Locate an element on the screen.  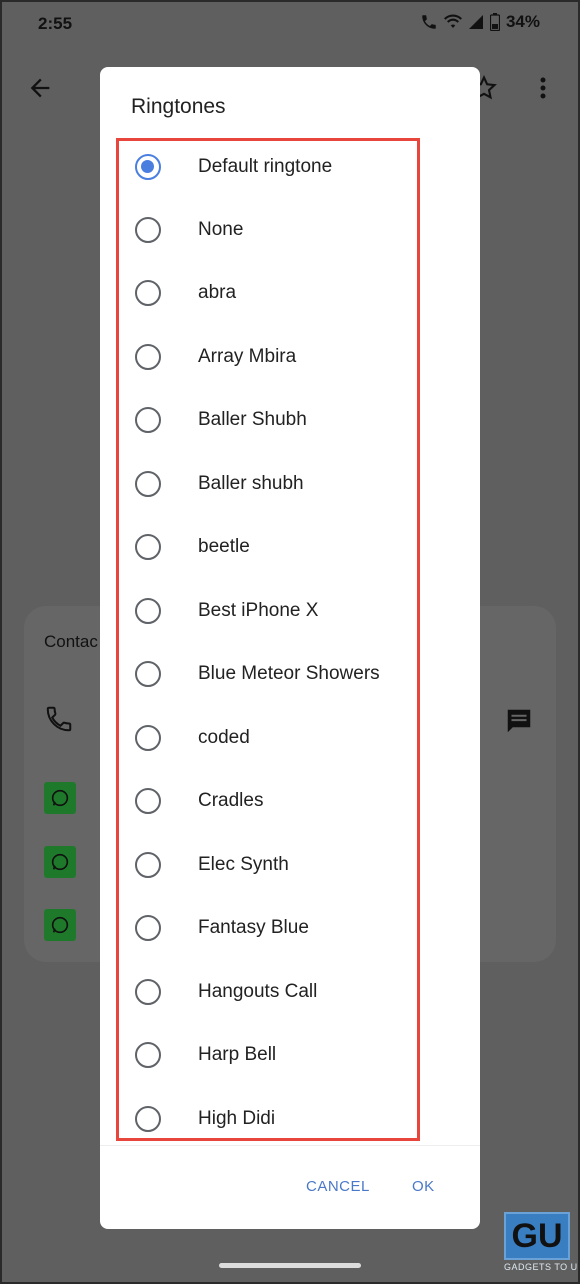
ringtone-label: coded is located at coordinates (224, 737).